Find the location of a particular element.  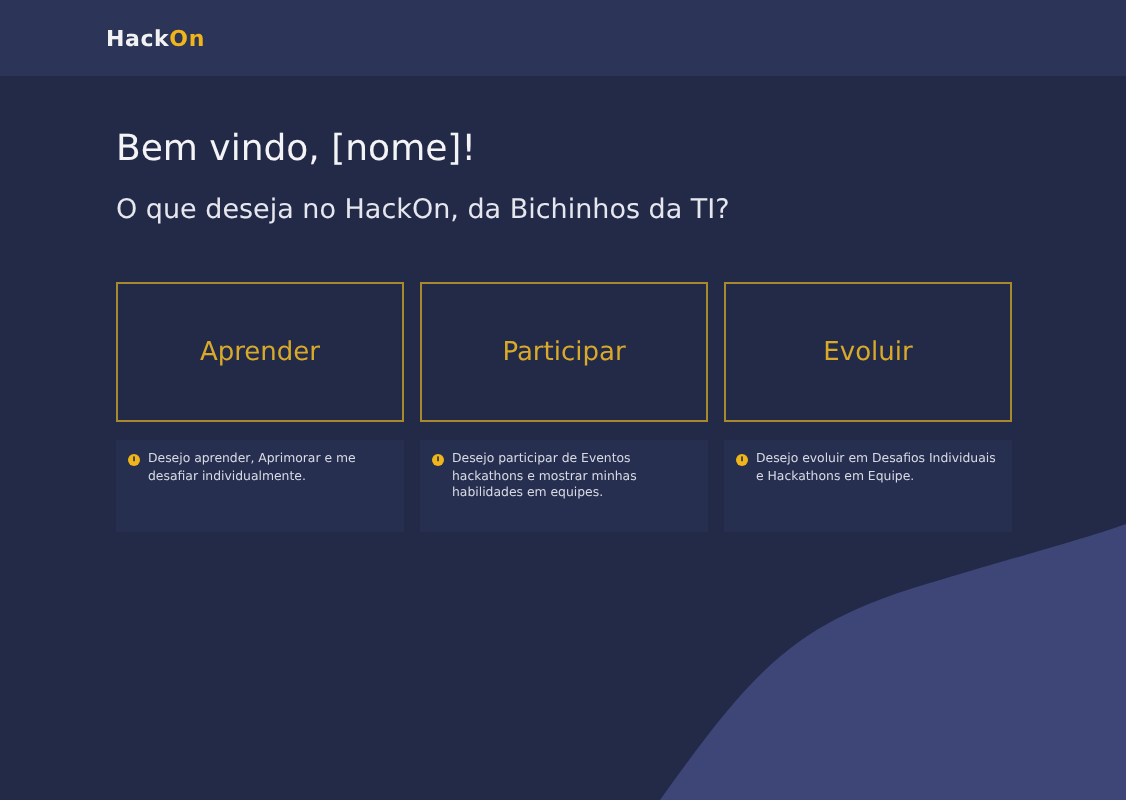

logo: HackOn is located at coordinates (155, 38).